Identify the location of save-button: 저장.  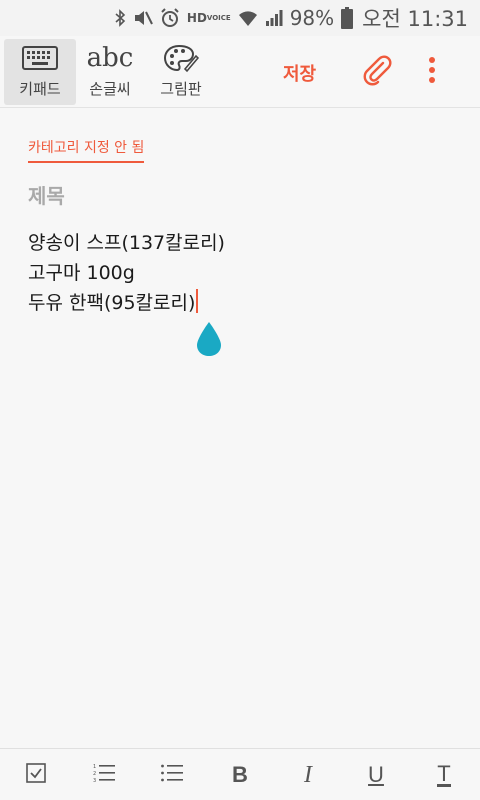
(299, 73).